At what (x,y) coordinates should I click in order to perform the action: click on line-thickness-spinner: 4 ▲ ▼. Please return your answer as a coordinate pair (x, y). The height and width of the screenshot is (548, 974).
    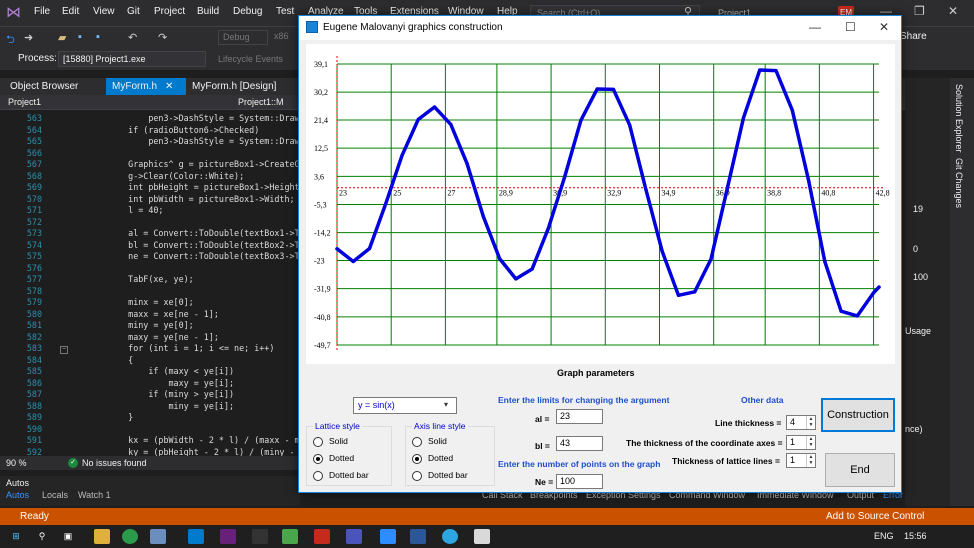
    Looking at the image, I should click on (801, 422).